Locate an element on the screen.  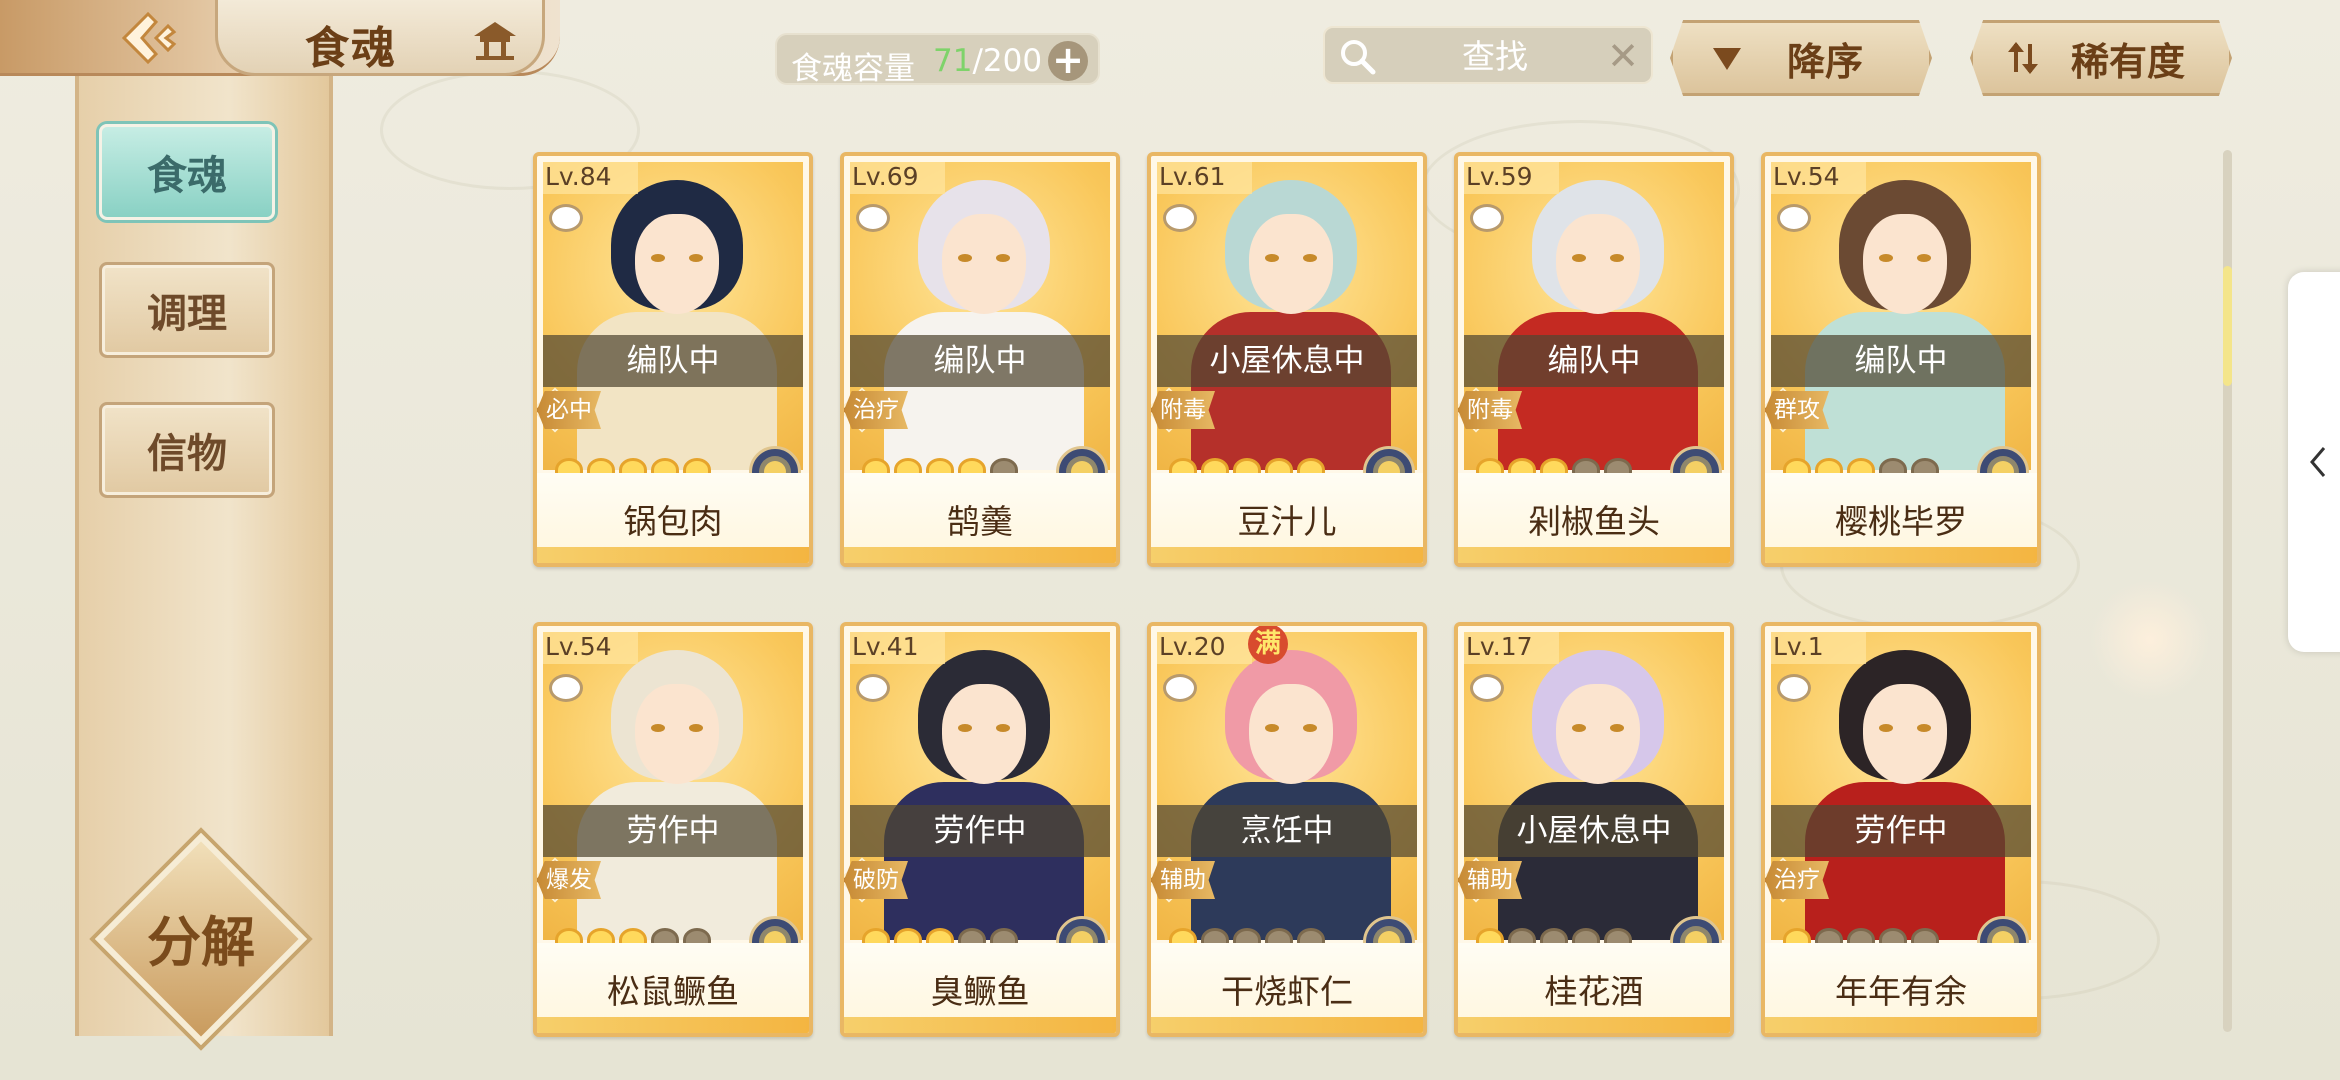
character-card: Lv.1 劳作中治疗年年有余 is located at coordinates (1901, 829).